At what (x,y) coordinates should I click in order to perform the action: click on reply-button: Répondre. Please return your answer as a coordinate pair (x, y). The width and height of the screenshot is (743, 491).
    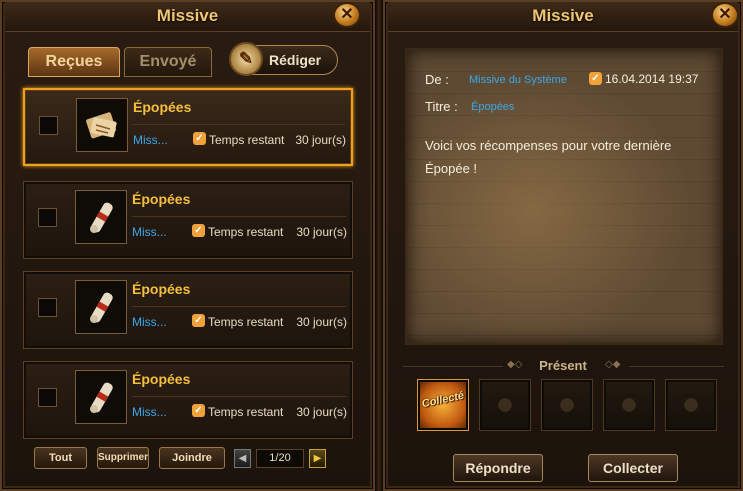
    Looking at the image, I should click on (498, 468).